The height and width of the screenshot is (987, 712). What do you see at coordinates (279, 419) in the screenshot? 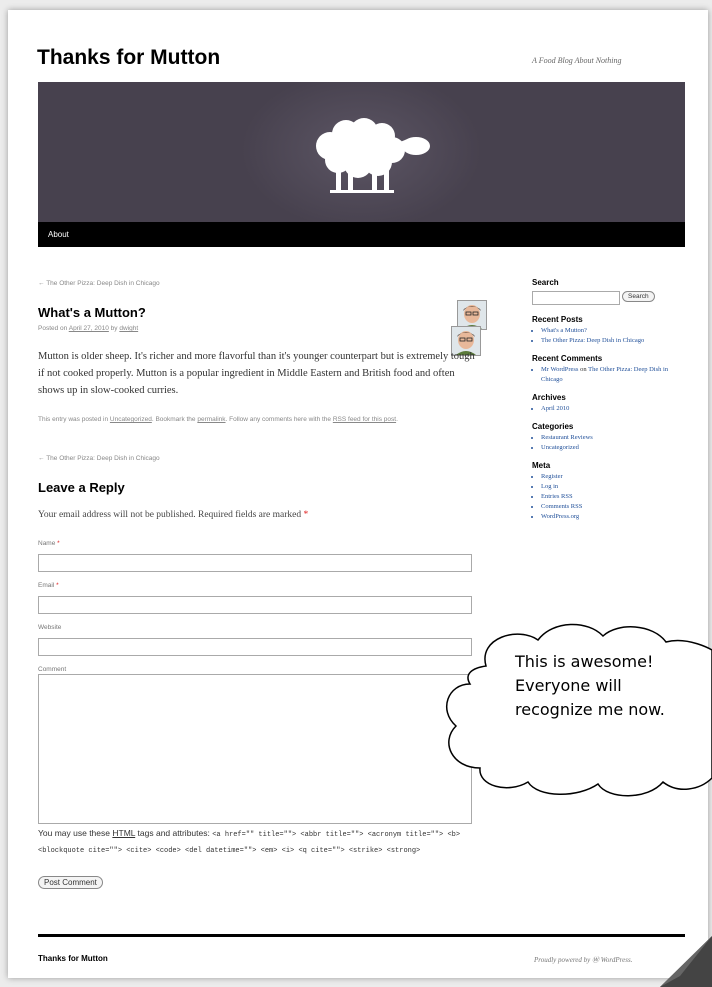
I see `footer-text-3: . Follow any comments here with the` at bounding box center [279, 419].